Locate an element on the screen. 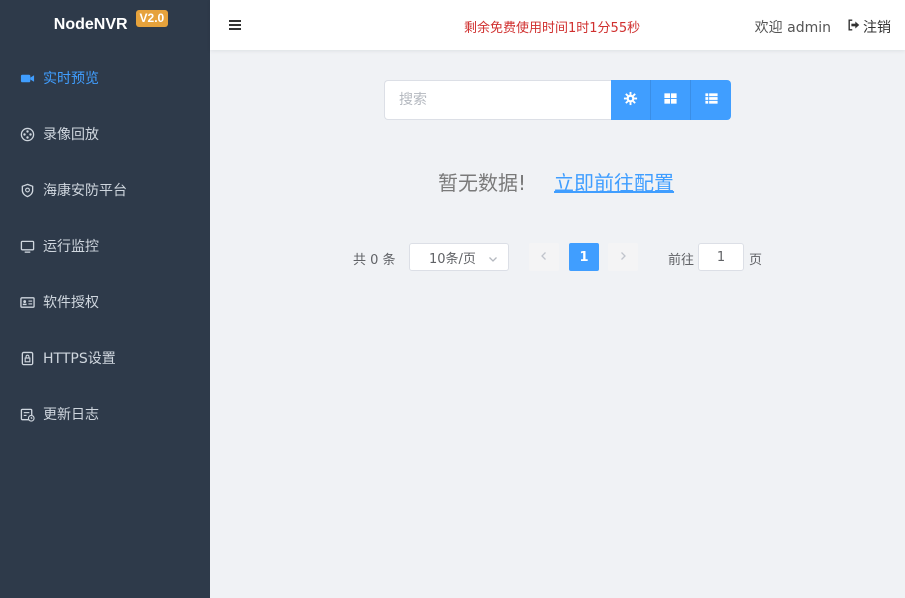  brand-name: NodeNVR is located at coordinates (90, 24).